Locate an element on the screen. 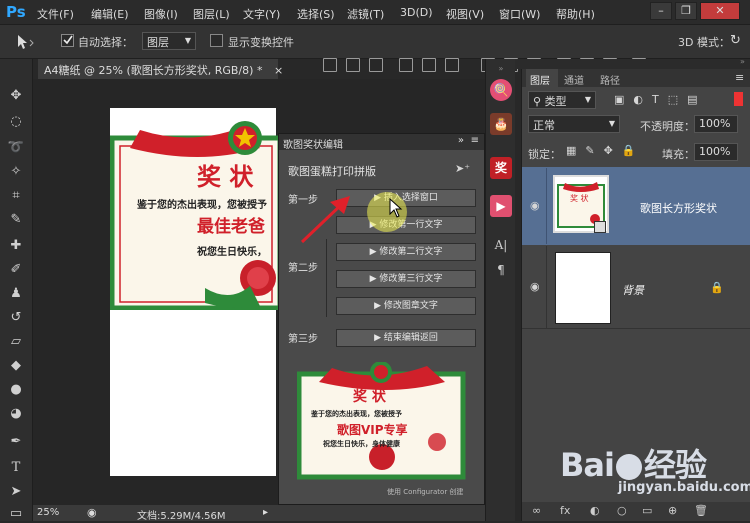  menu-file: 文件(F) is located at coordinates (55, 14).